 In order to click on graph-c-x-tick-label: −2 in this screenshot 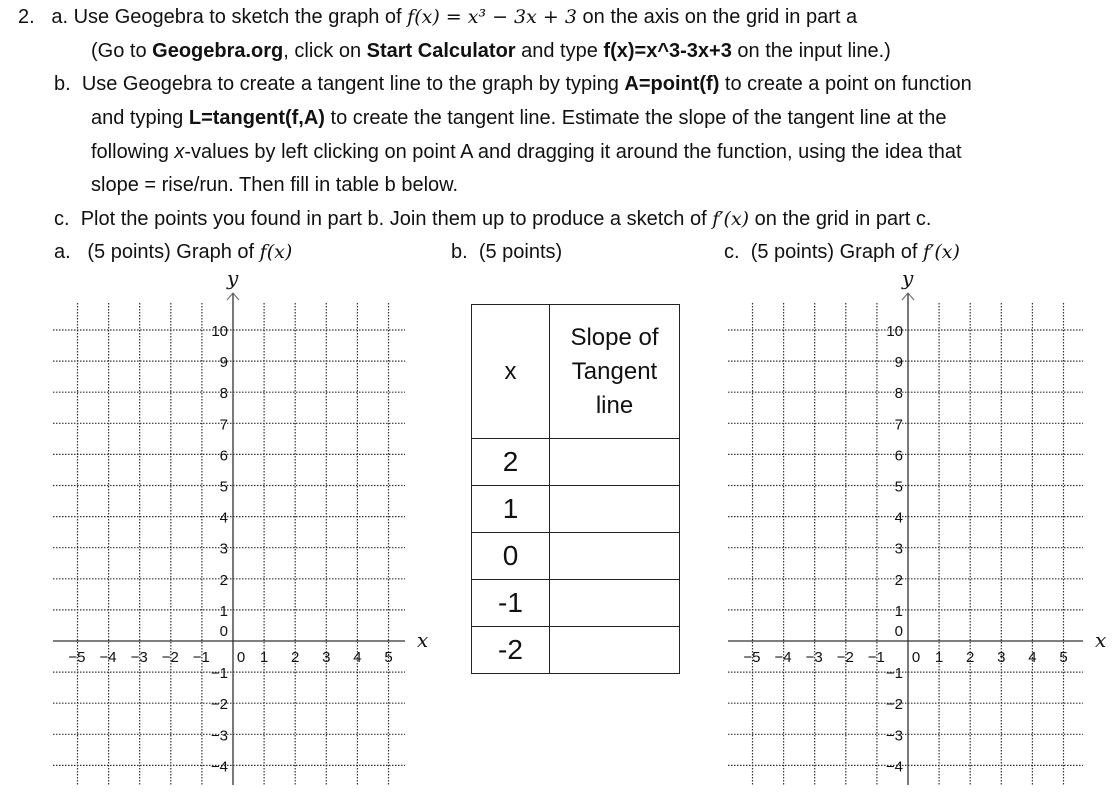, I will do `click(845, 657)`.